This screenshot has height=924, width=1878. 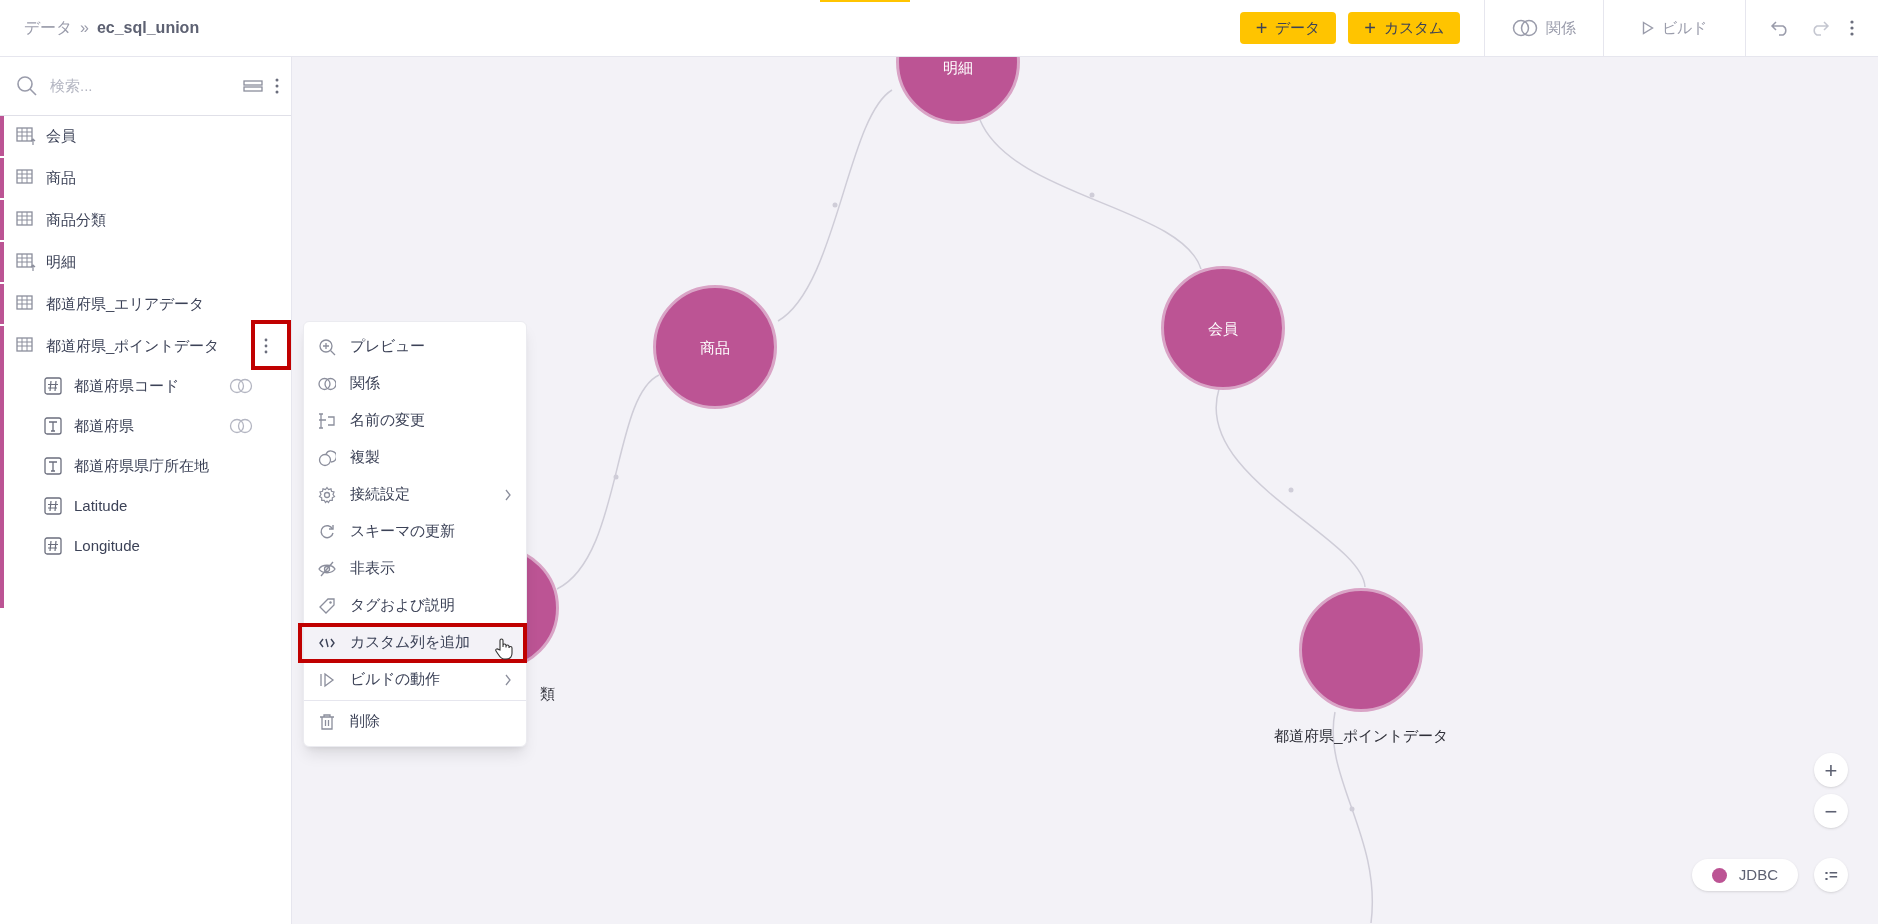 What do you see at coordinates (1831, 875) in the screenshot?
I see `list-button: :=` at bounding box center [1831, 875].